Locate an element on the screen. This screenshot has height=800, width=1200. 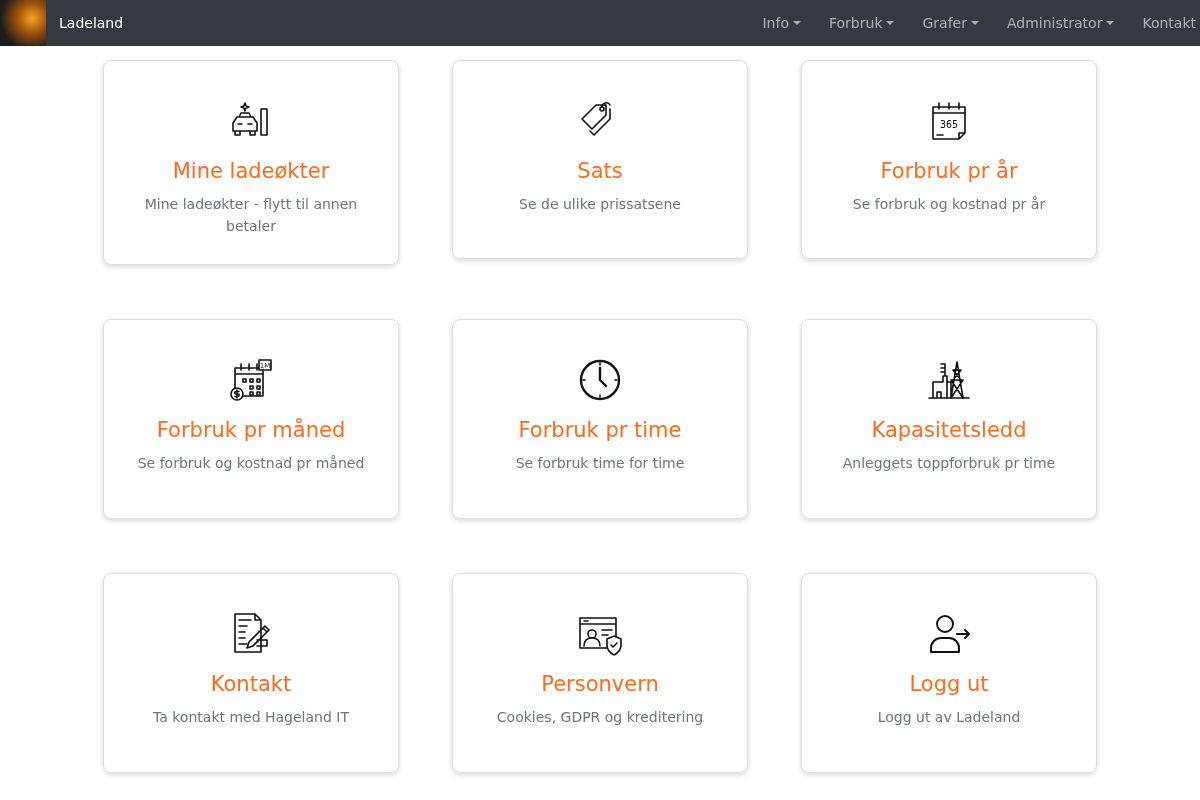
menu-card: 365 Forbruk pr år Se forbruk og kostnad pr år is located at coordinates (949, 159).